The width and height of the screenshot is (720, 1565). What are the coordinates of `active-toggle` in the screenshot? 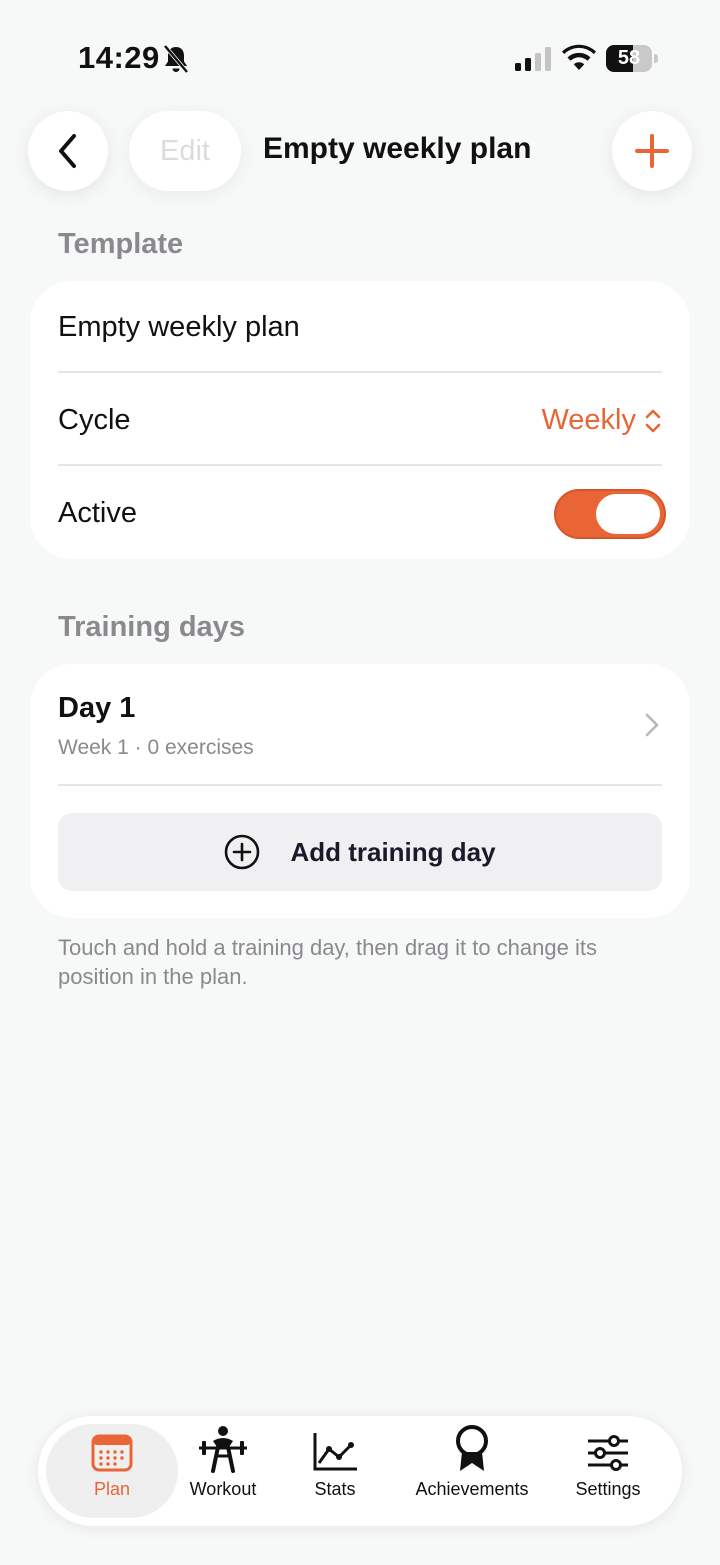 It's located at (610, 513).